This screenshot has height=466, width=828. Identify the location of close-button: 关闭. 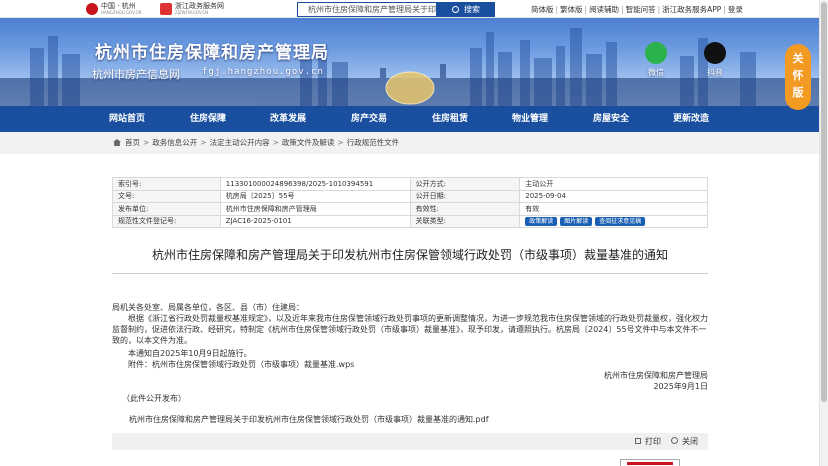
(679, 441).